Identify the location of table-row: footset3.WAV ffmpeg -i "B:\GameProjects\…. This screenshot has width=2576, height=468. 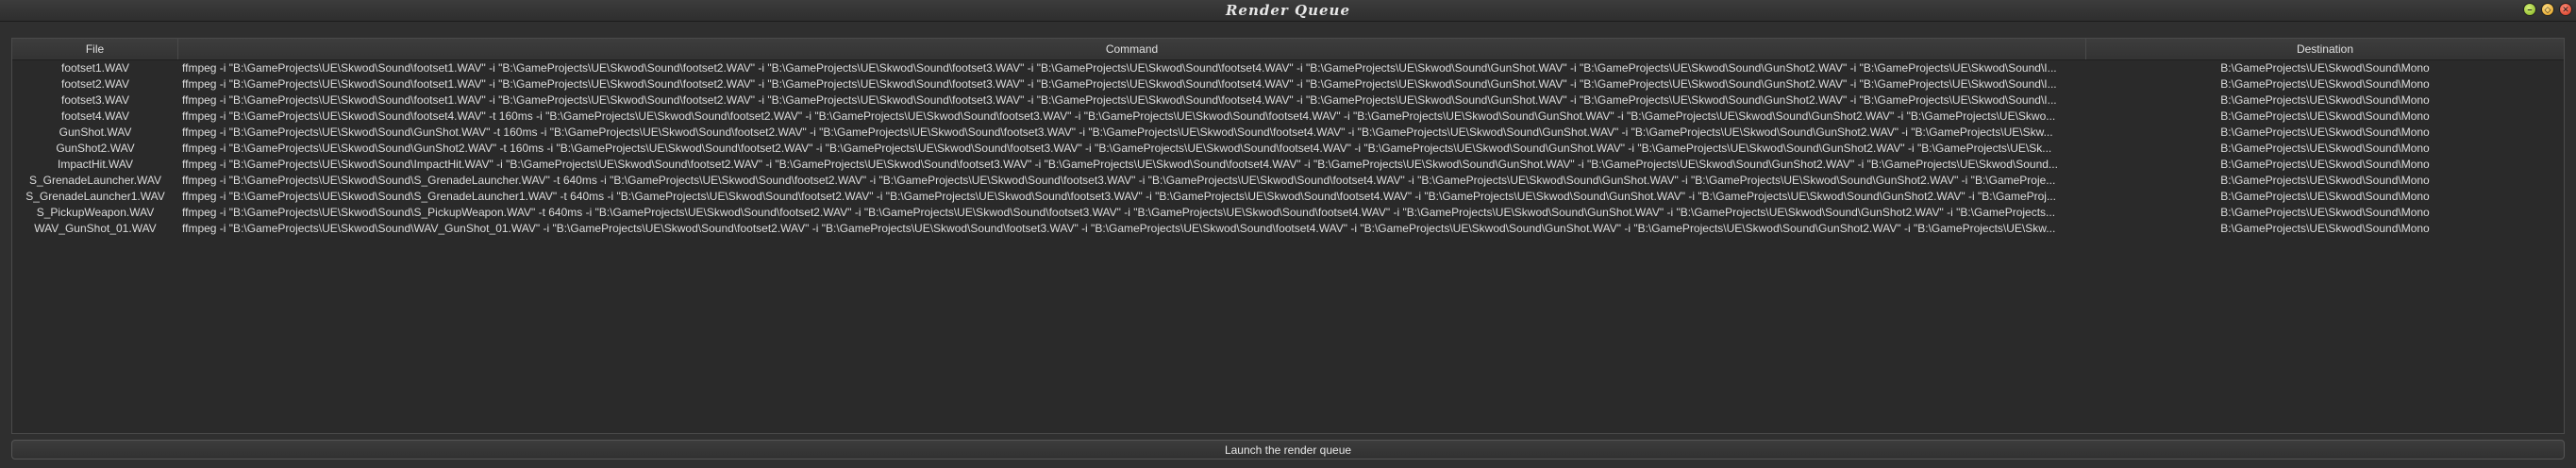
(1288, 100).